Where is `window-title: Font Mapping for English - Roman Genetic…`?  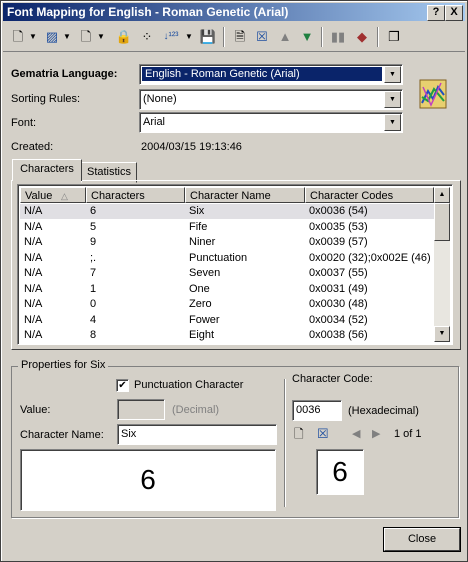
window-title: Font Mapping for English - Roman Genetic… is located at coordinates (148, 12).